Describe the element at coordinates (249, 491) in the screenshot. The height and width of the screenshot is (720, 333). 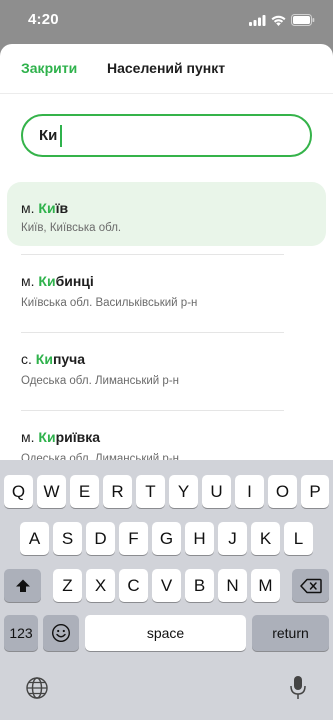
I see `key-i: I` at that location.